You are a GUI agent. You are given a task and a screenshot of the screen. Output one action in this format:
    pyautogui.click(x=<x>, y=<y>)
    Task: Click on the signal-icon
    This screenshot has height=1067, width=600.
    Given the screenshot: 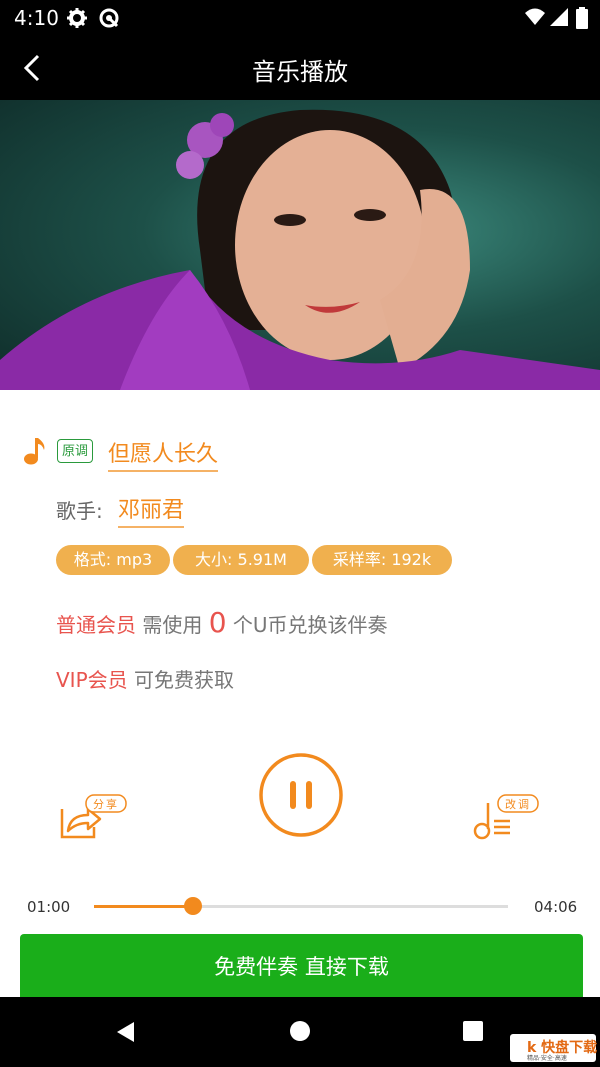 What is the action you would take?
    pyautogui.click(x=559, y=17)
    